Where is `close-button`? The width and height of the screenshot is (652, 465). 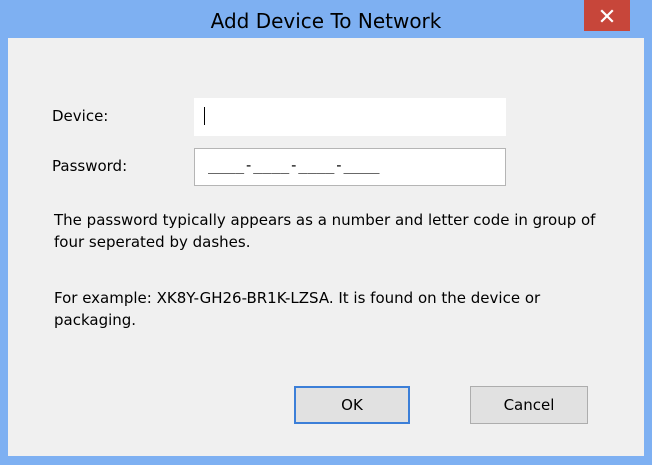 close-button is located at coordinates (607, 15).